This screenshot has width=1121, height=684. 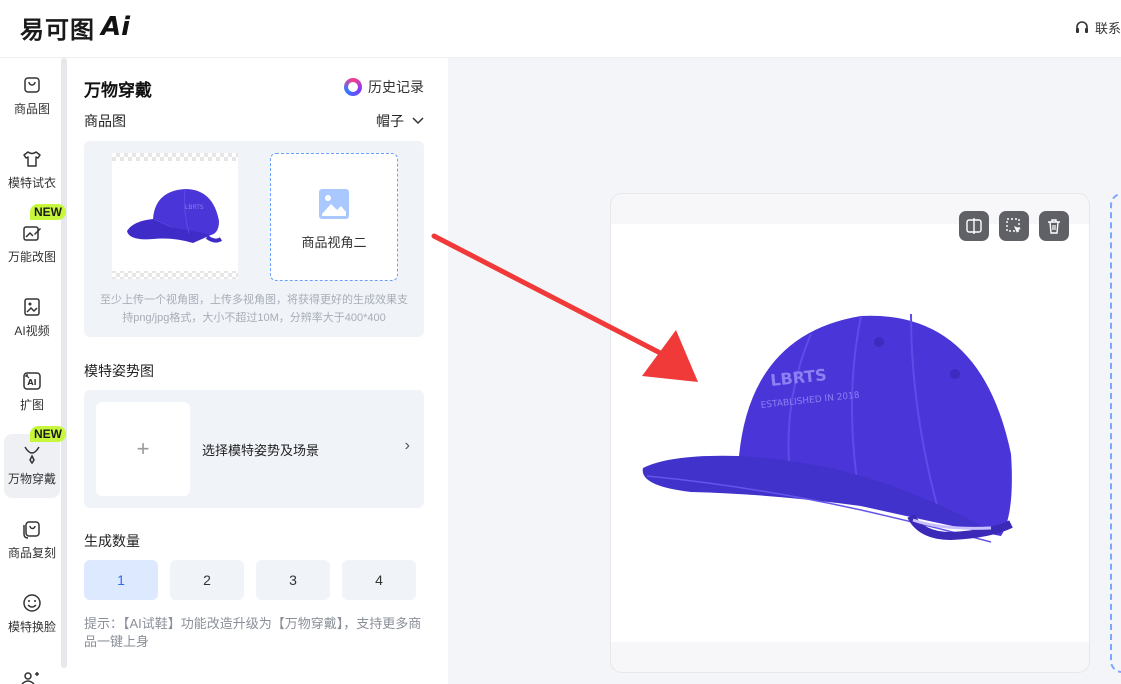 I want to click on pose-select-card: + 选择模特姿势及场景 ›, so click(x=254, y=449).